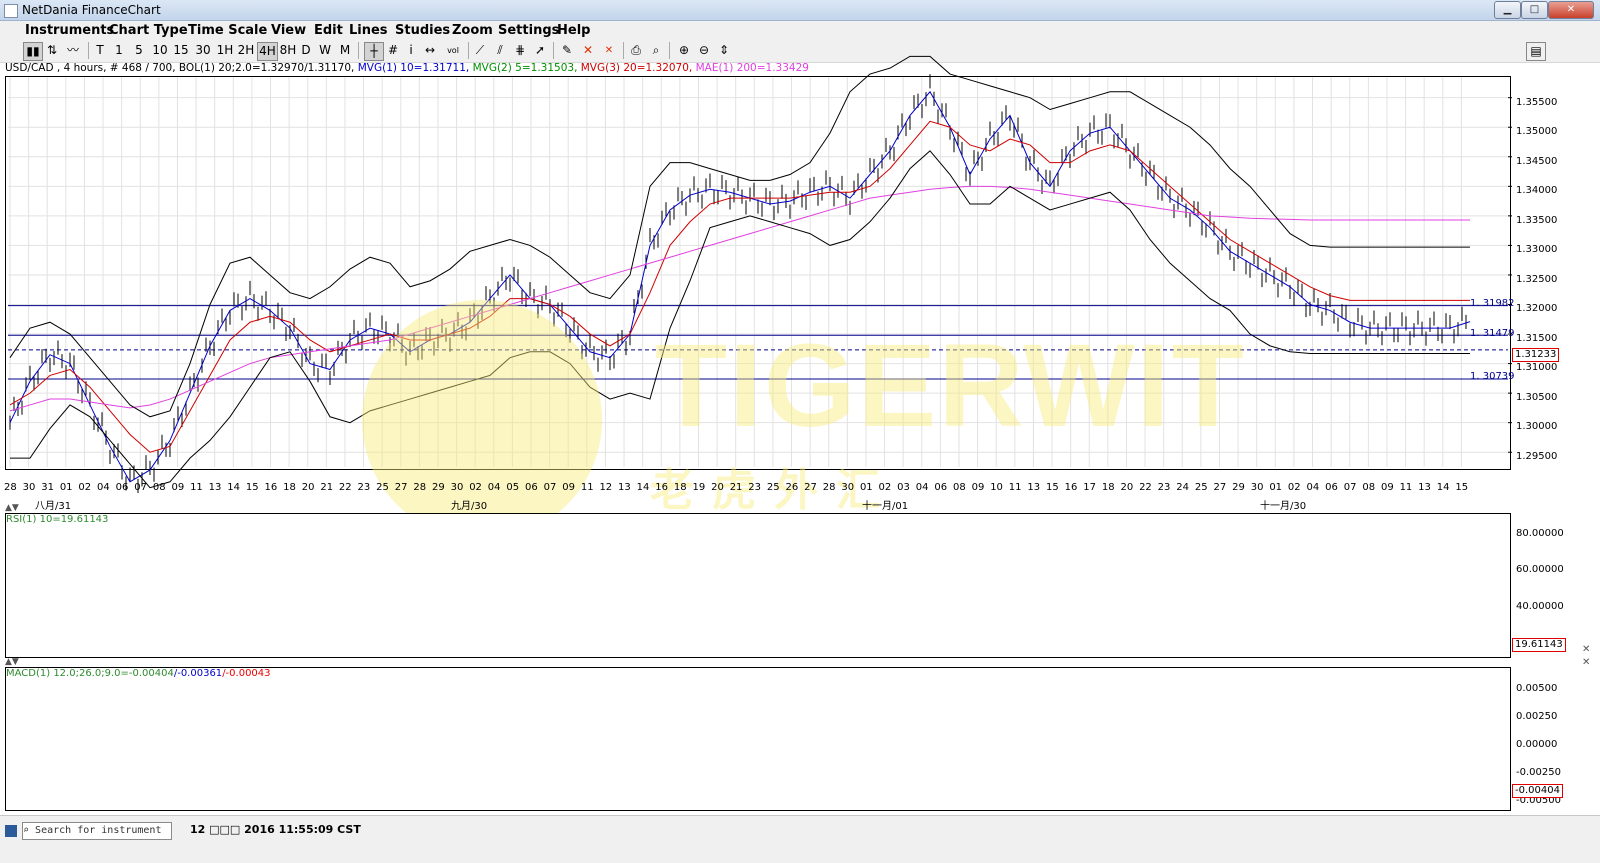  What do you see at coordinates (275, 829) in the screenshot?
I see `status-datetime: 12 □□□ 2016 11:55:09 CST` at bounding box center [275, 829].